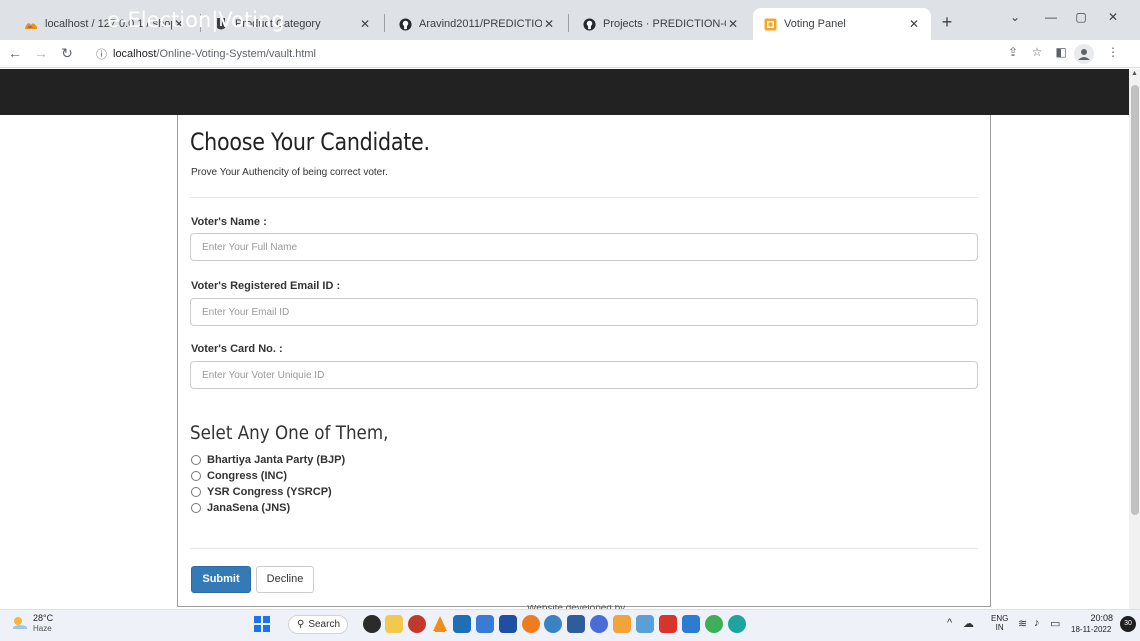  What do you see at coordinates (310, 142) in the screenshot?
I see `page-title: Choose Your Candidate.` at bounding box center [310, 142].